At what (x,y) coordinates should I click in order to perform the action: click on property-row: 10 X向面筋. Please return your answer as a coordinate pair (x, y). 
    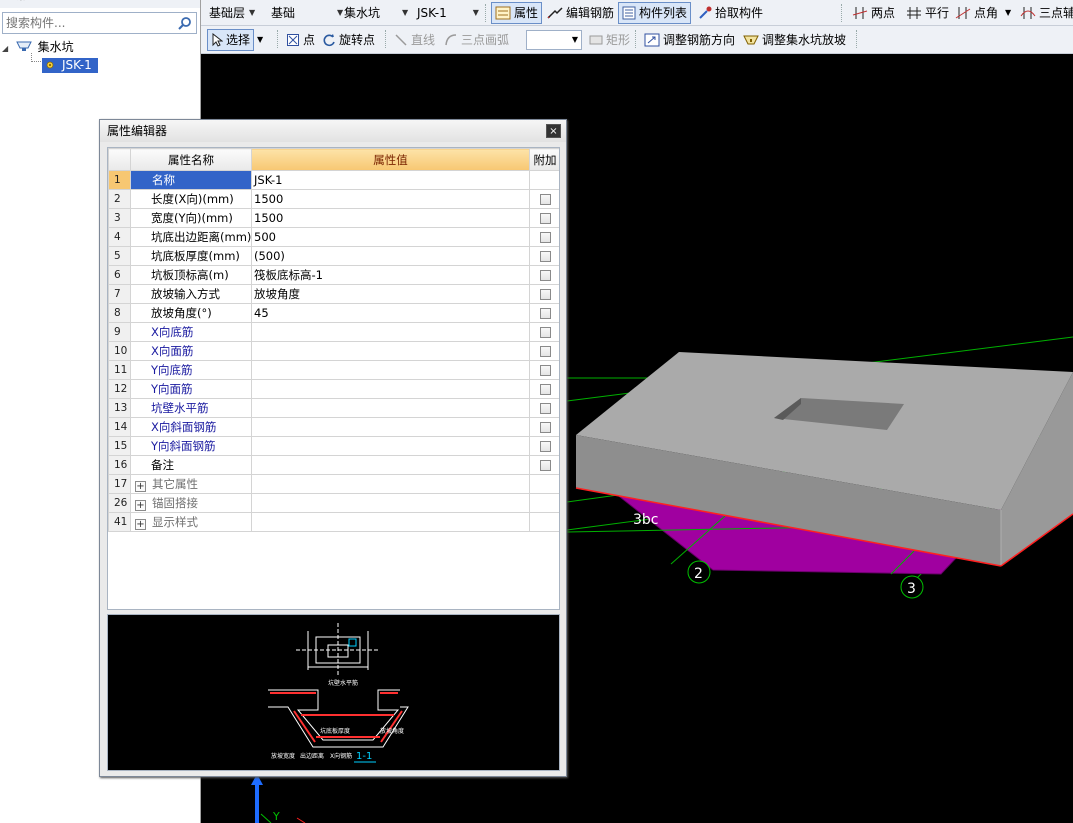
    Looking at the image, I should click on (333, 351).